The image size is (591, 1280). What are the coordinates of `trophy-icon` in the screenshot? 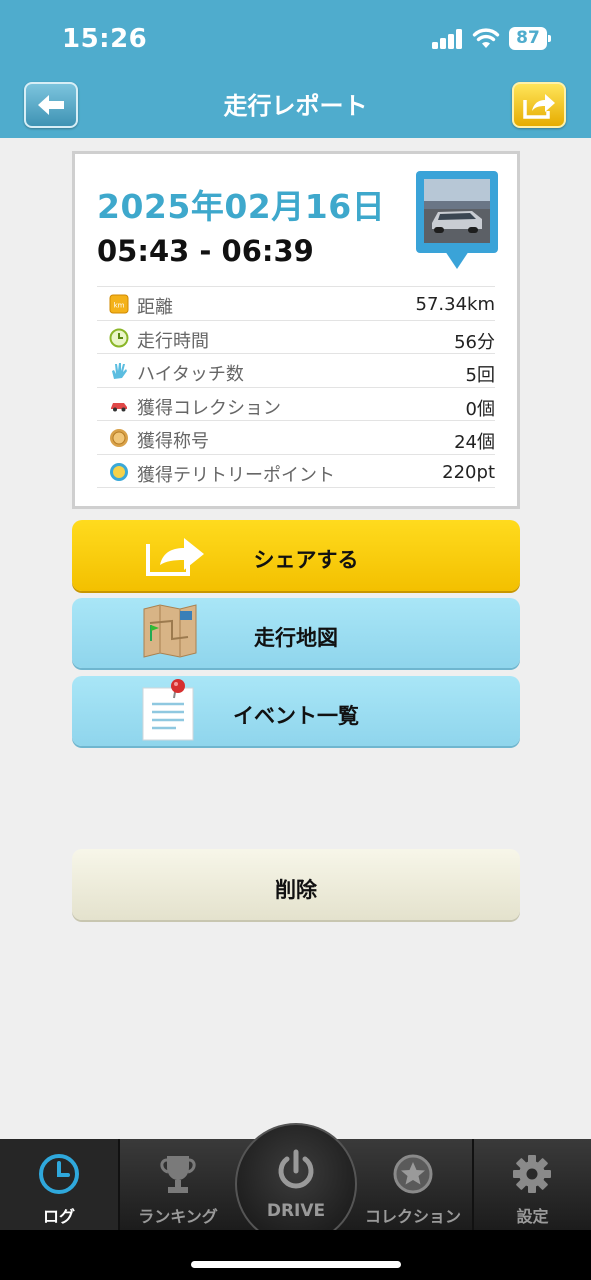 It's located at (178, 1174).